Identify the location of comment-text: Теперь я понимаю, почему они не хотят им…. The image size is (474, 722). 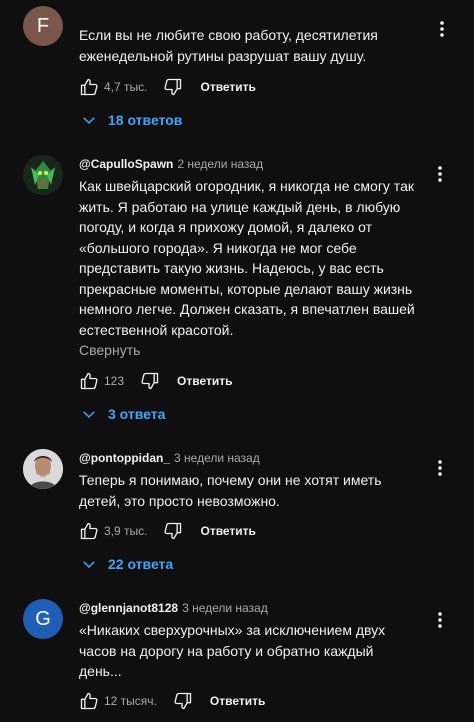
(230, 490).